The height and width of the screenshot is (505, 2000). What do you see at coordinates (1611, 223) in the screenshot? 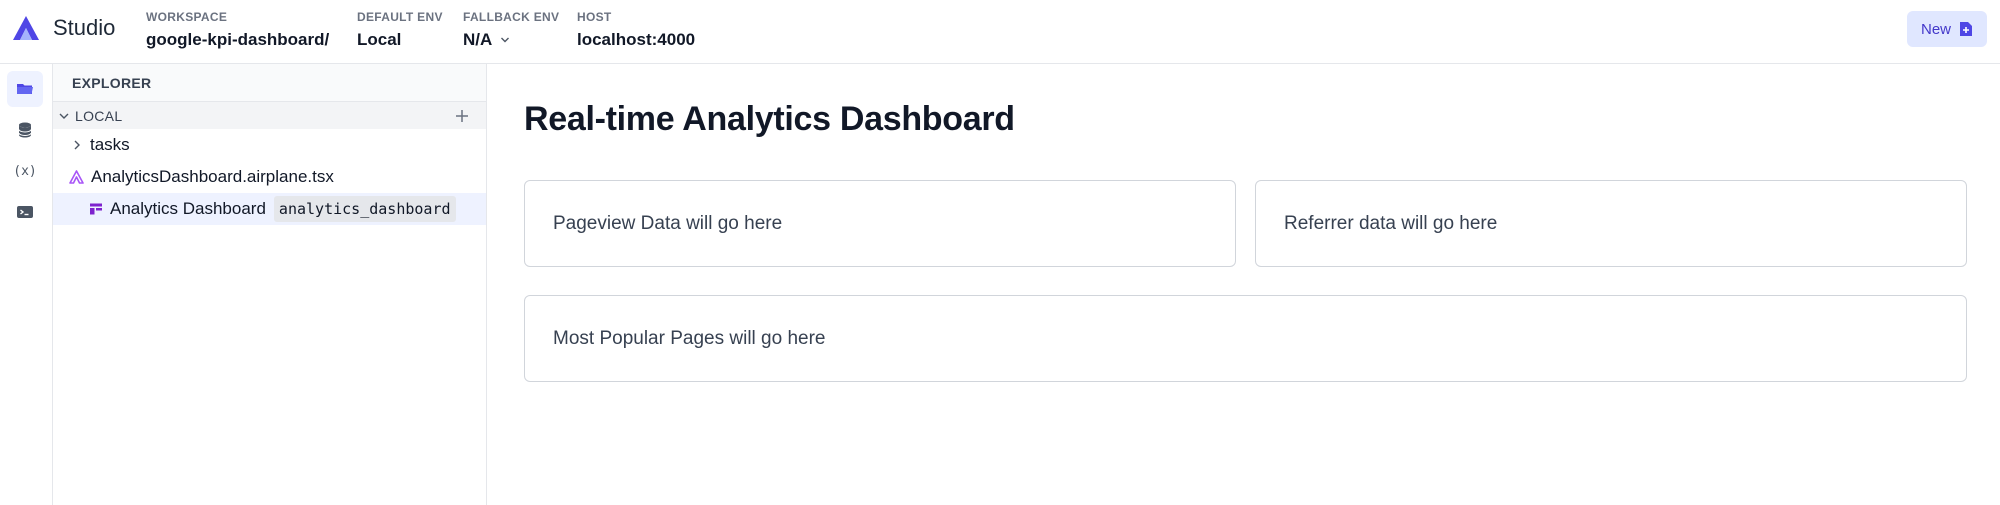
I see `referrer-card: Referrer data will go here` at bounding box center [1611, 223].